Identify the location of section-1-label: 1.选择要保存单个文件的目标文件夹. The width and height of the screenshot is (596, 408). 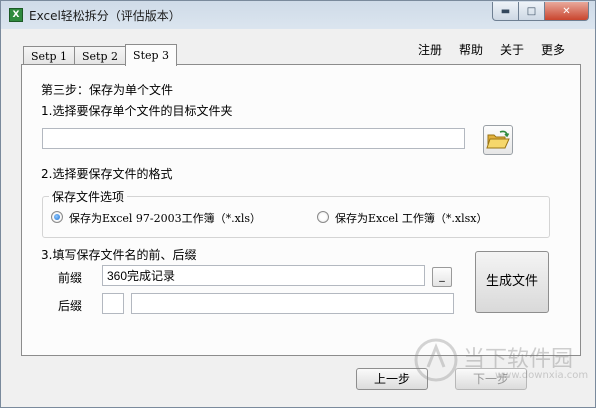
(137, 111).